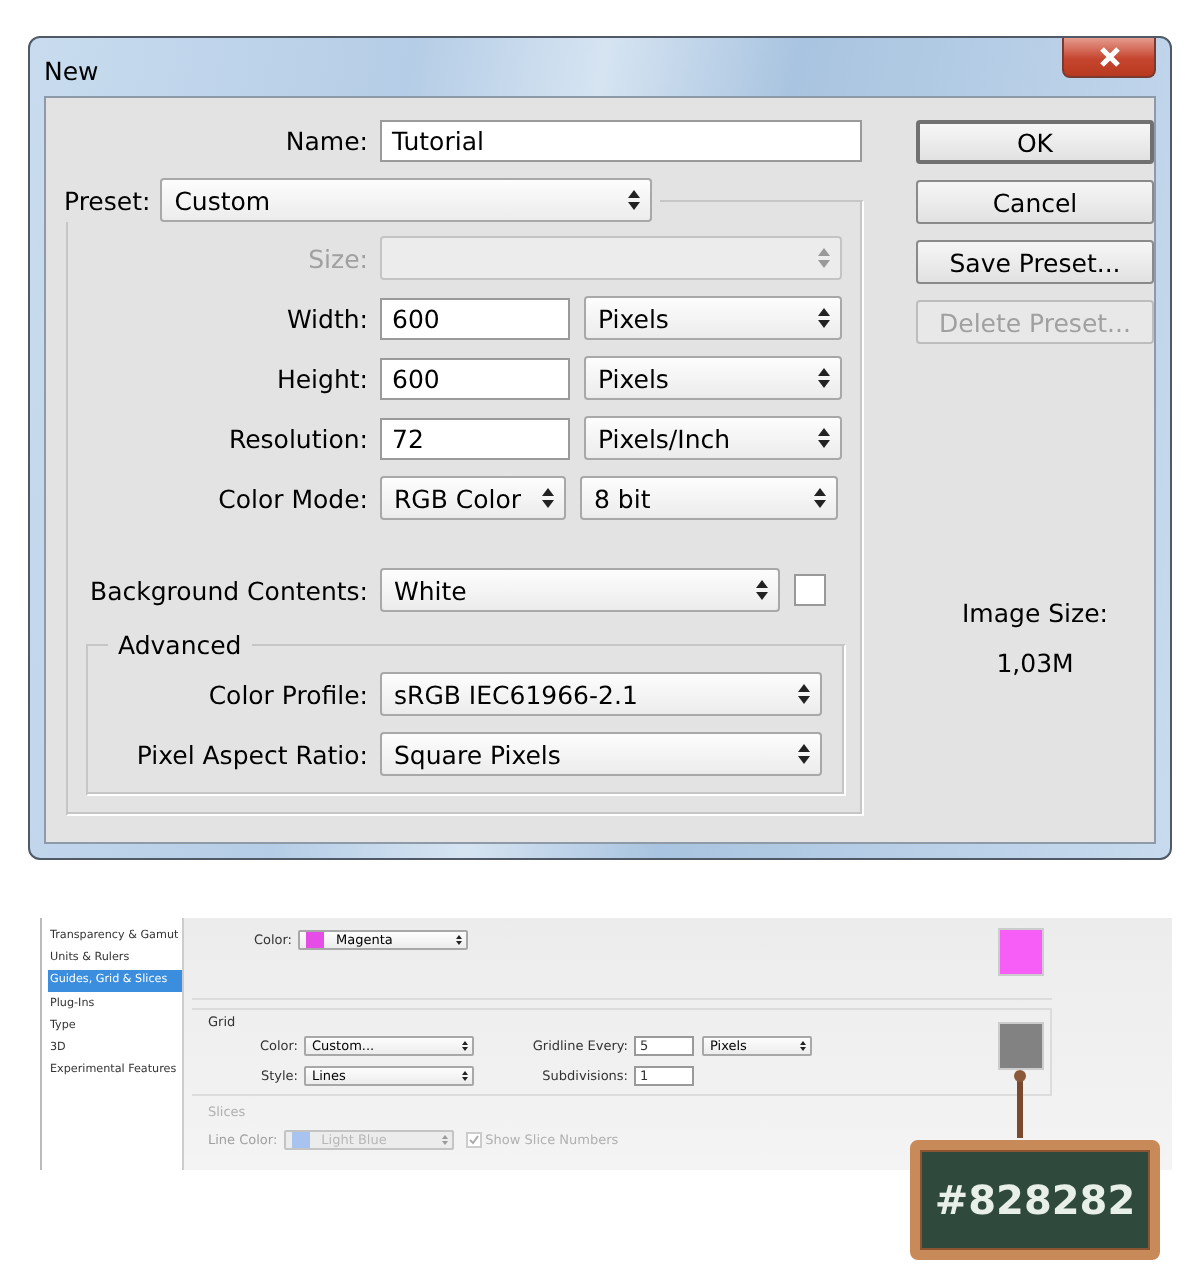 Image resolution: width=1200 pixels, height=1280 pixels. Describe the element at coordinates (297, 438) in the screenshot. I see `field-label: Resolution:` at that location.